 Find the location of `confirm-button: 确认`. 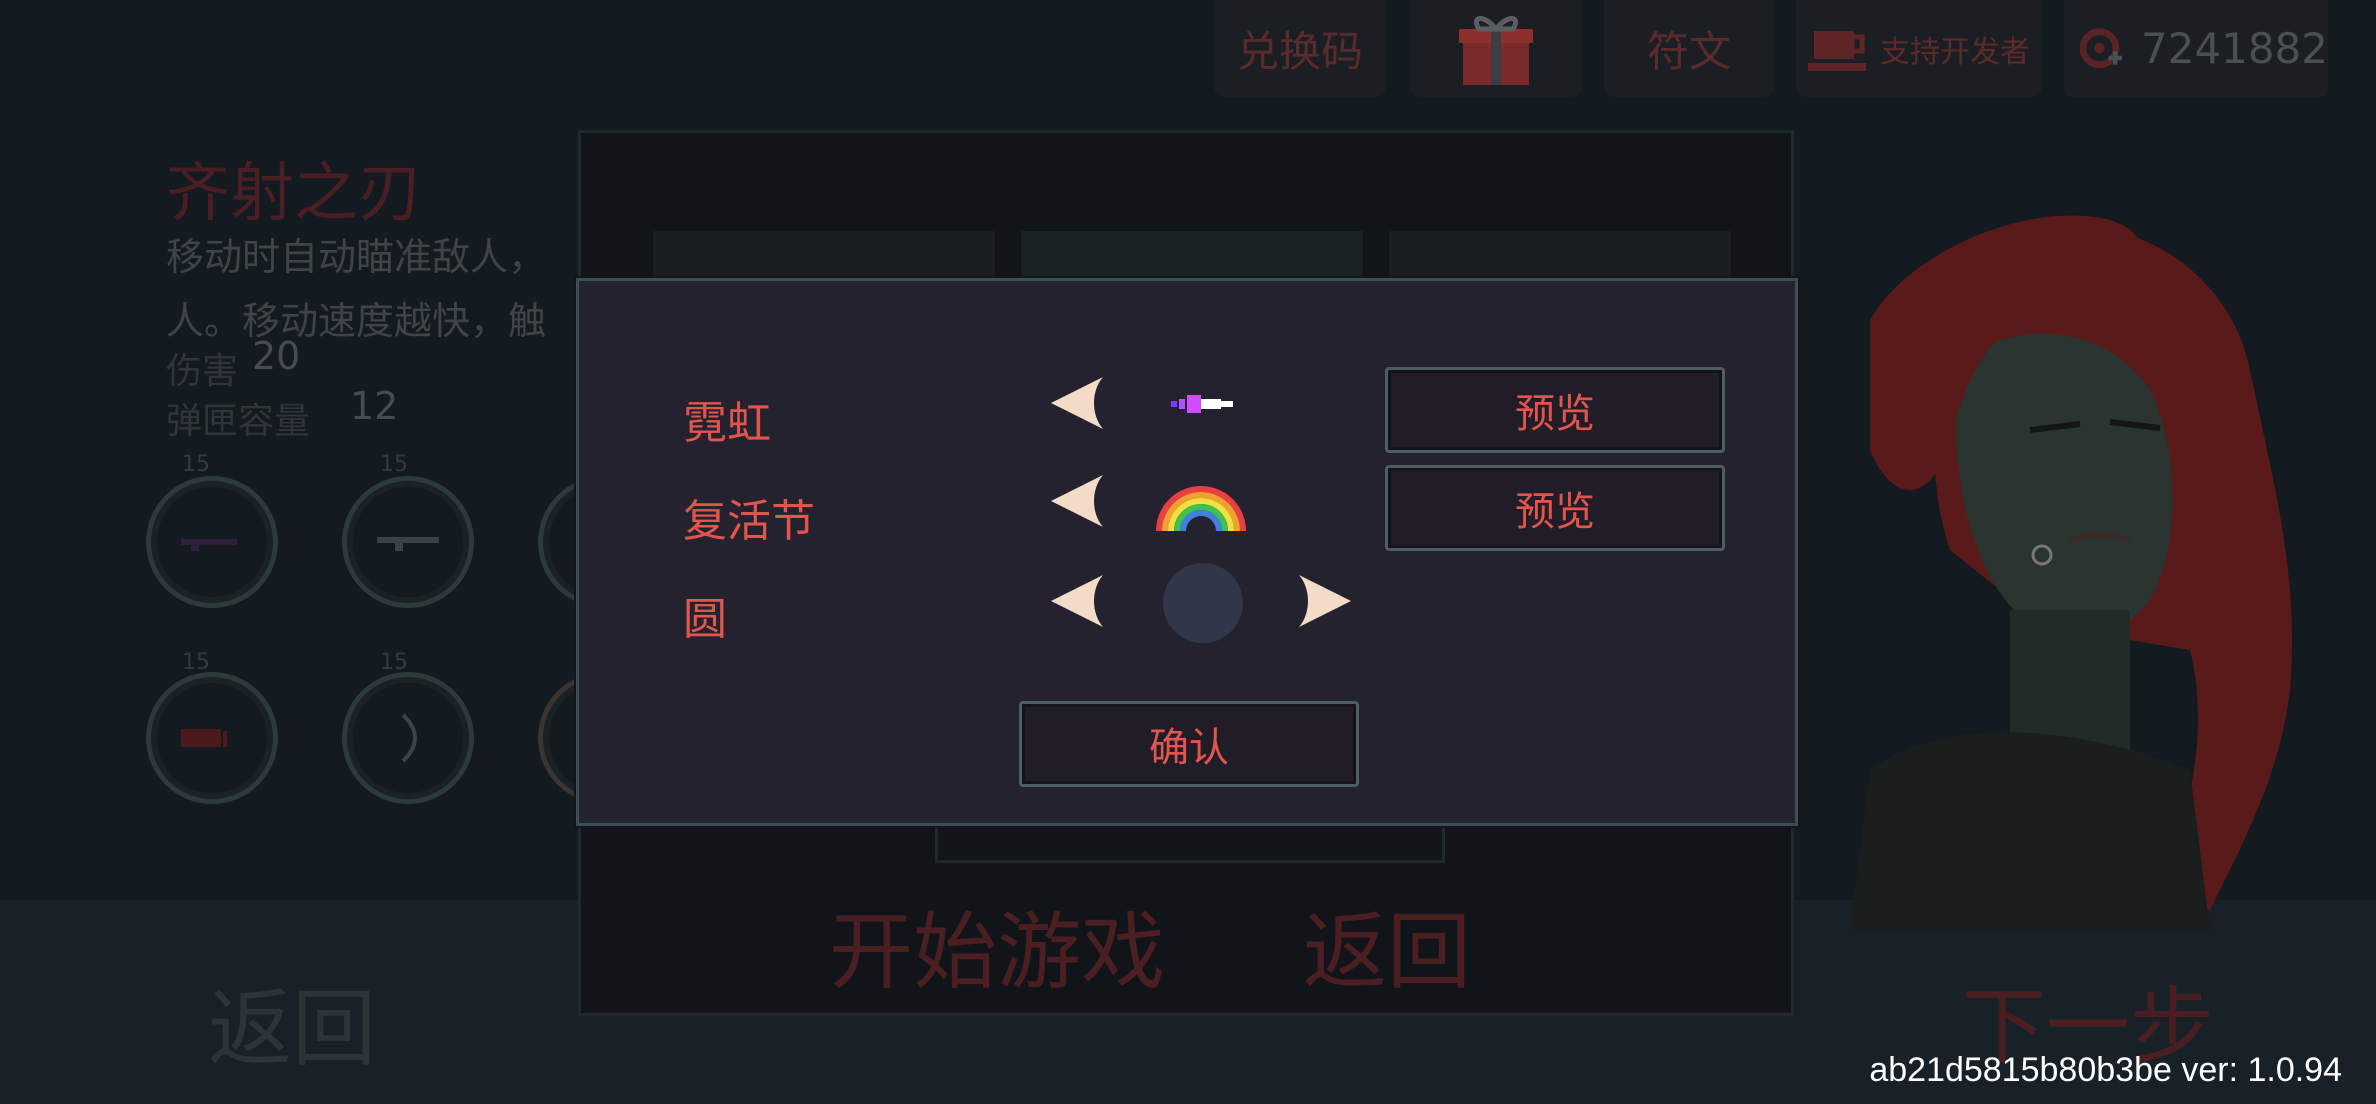

confirm-button: 确认 is located at coordinates (1189, 744).